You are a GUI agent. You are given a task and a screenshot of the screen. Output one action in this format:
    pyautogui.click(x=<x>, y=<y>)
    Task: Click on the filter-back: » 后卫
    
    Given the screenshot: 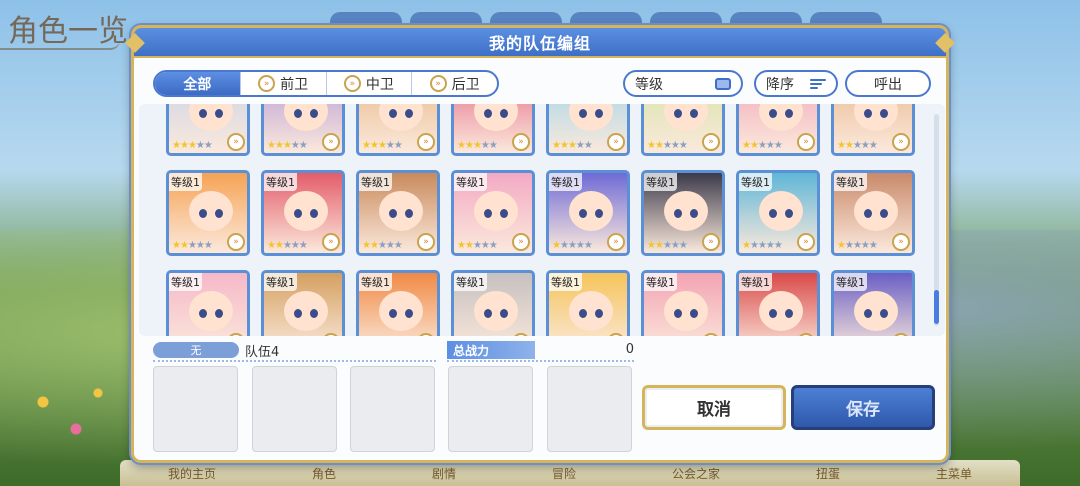 What is the action you would take?
    pyautogui.click(x=454, y=83)
    